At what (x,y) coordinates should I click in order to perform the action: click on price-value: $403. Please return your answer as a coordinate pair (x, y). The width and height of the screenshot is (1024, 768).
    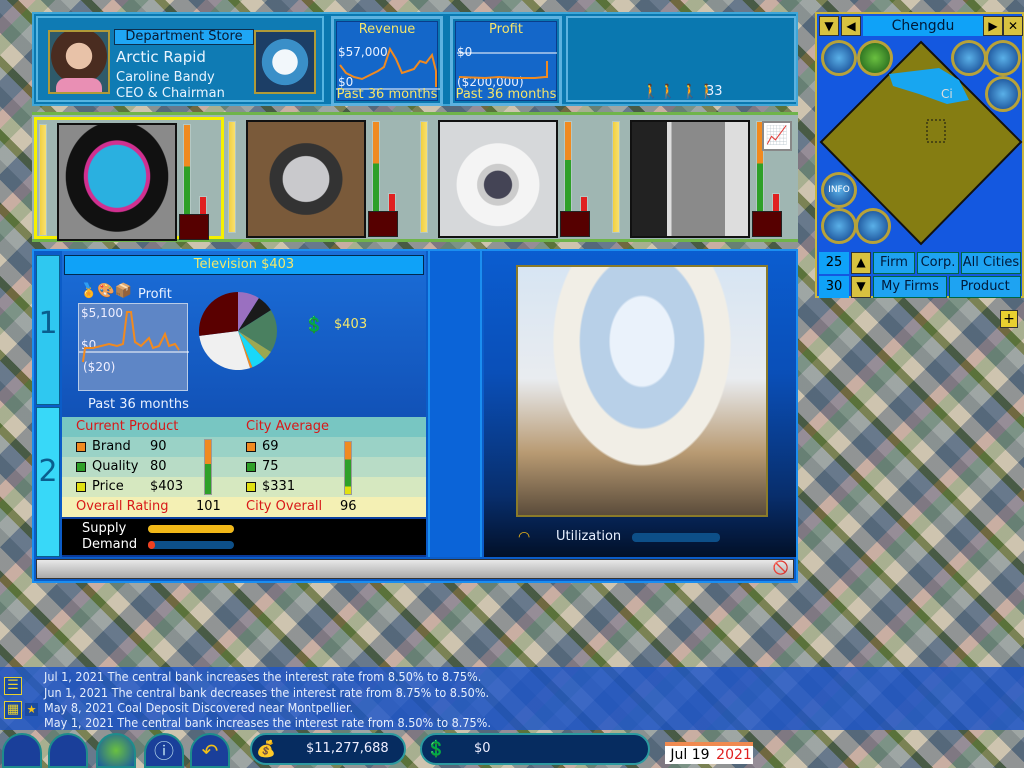
    Looking at the image, I should click on (351, 324).